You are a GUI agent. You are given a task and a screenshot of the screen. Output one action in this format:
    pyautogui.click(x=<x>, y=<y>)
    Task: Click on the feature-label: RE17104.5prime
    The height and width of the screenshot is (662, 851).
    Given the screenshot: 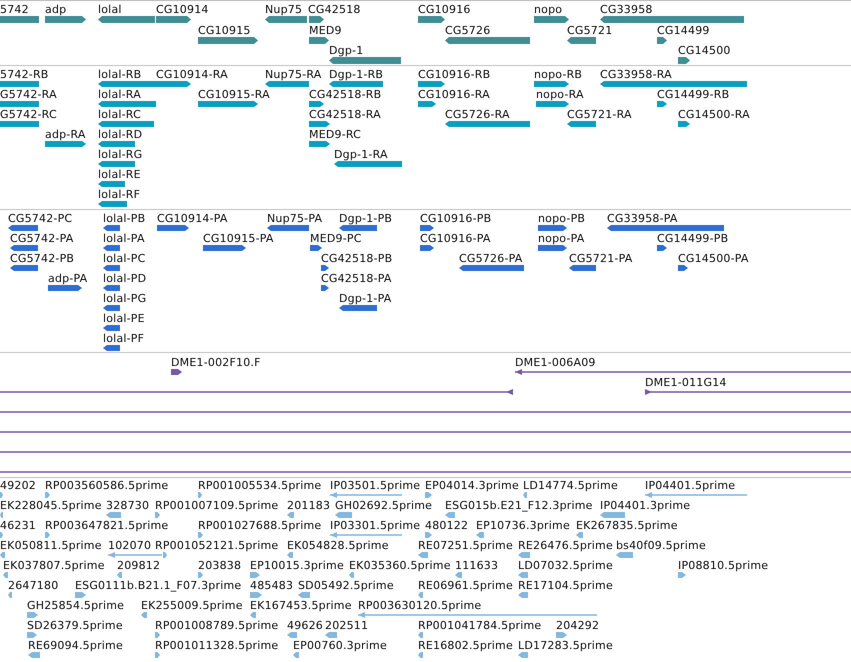 What is the action you would take?
    pyautogui.click(x=565, y=585)
    